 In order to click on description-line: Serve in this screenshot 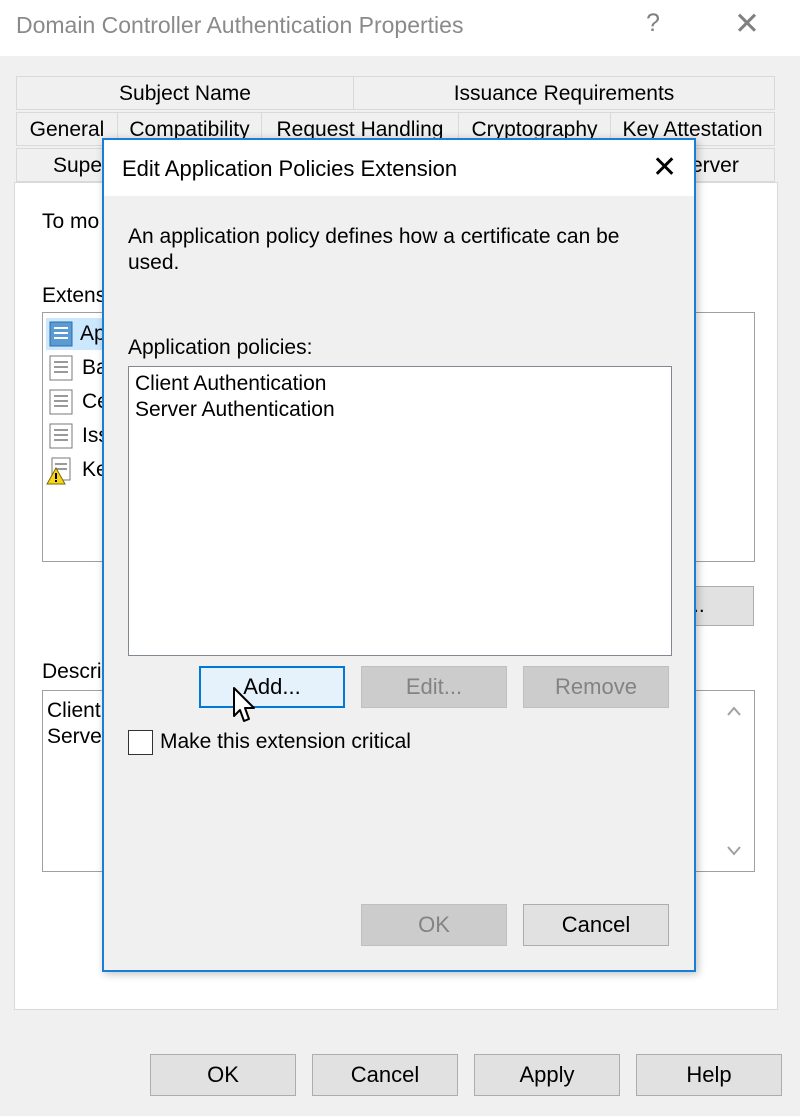, I will do `click(74, 736)`.